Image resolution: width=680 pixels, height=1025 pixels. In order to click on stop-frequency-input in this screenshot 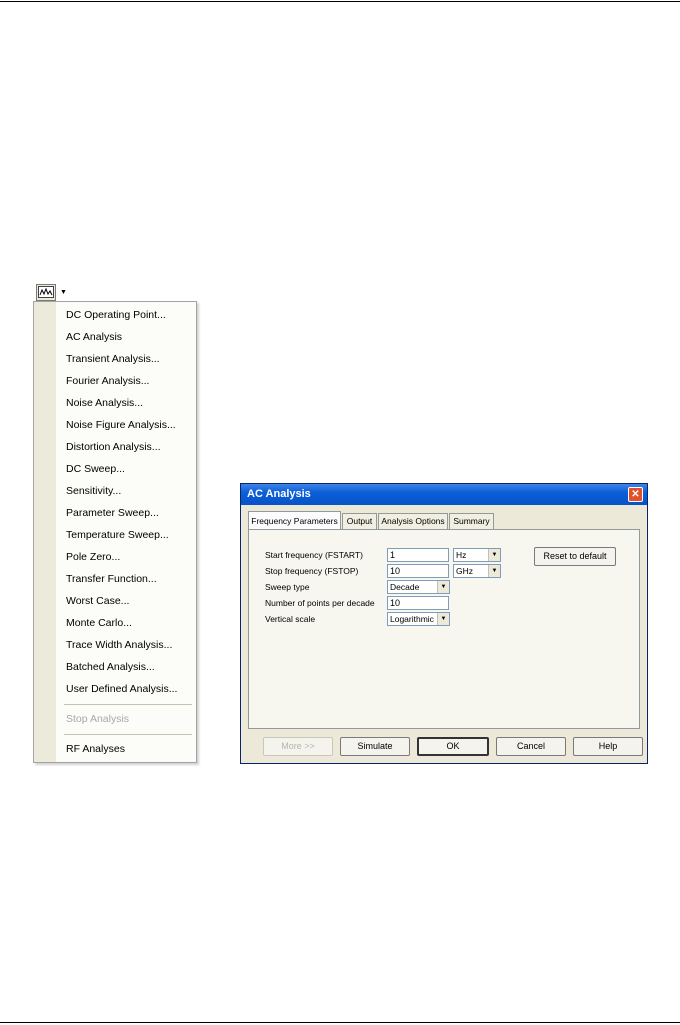, I will do `click(418, 571)`.